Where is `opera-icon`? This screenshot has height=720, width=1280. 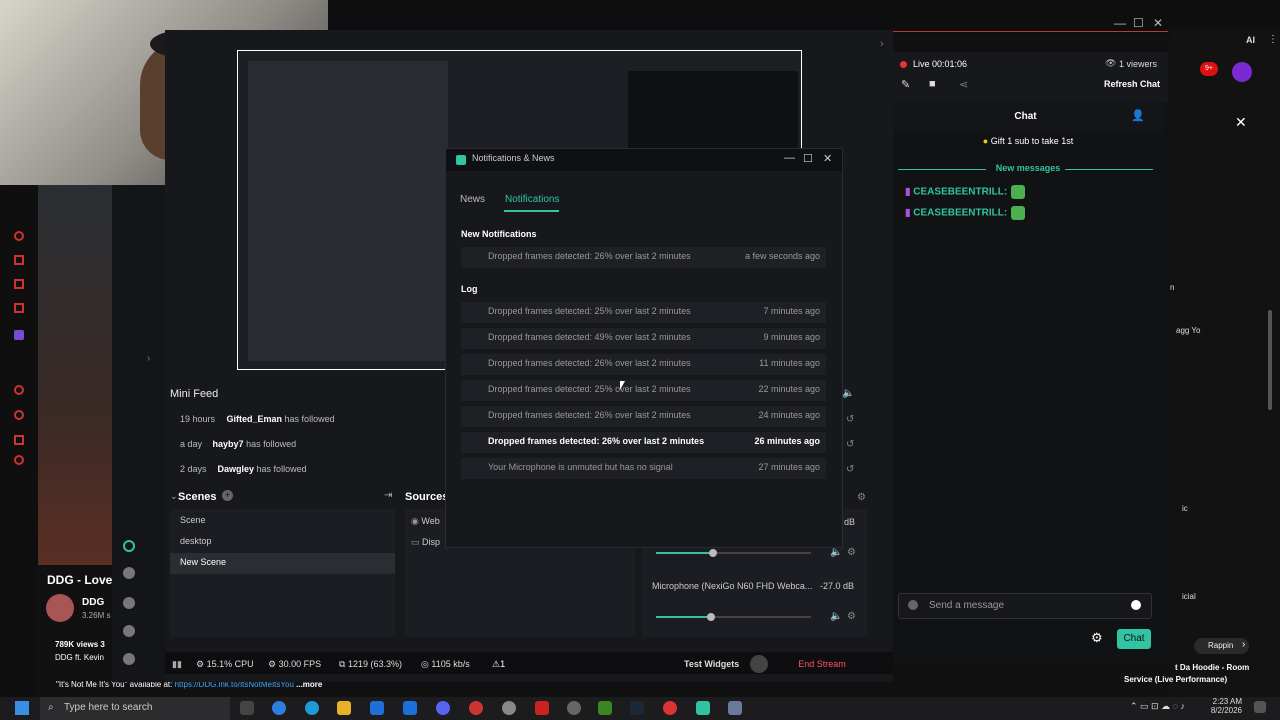 opera-icon is located at coordinates (476, 708).